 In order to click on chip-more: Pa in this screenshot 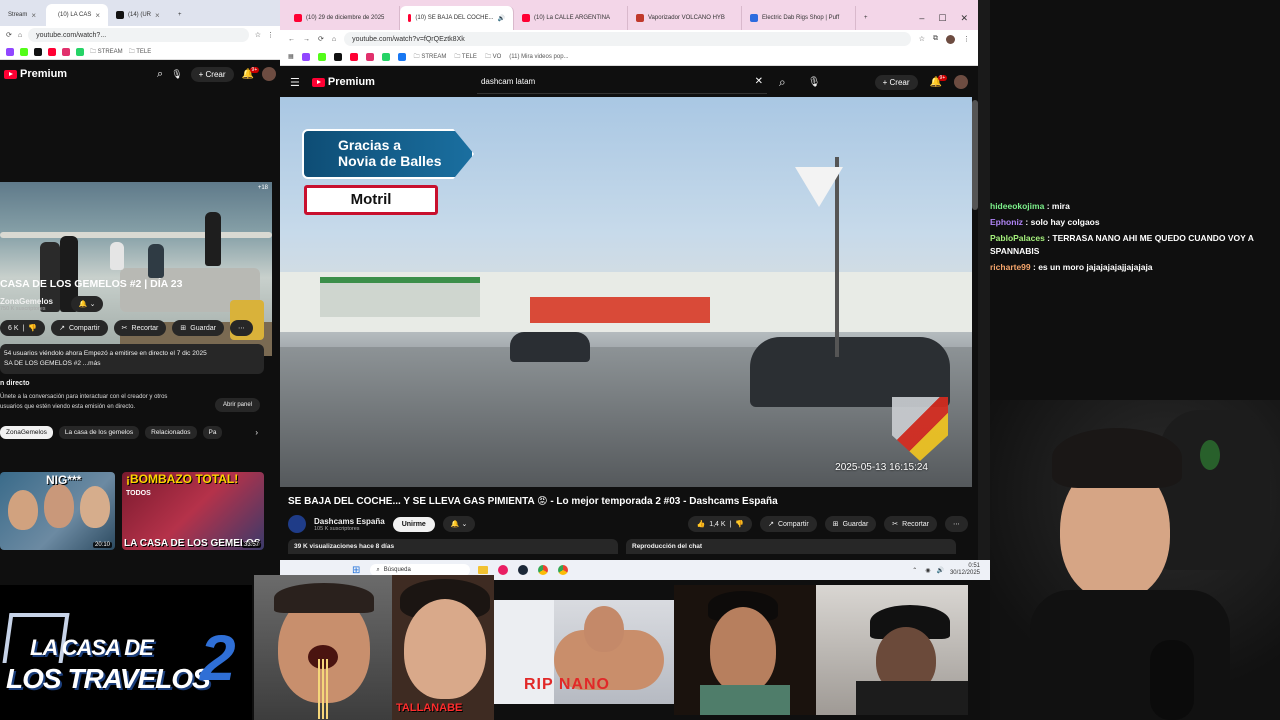, I will do `click(212, 432)`.